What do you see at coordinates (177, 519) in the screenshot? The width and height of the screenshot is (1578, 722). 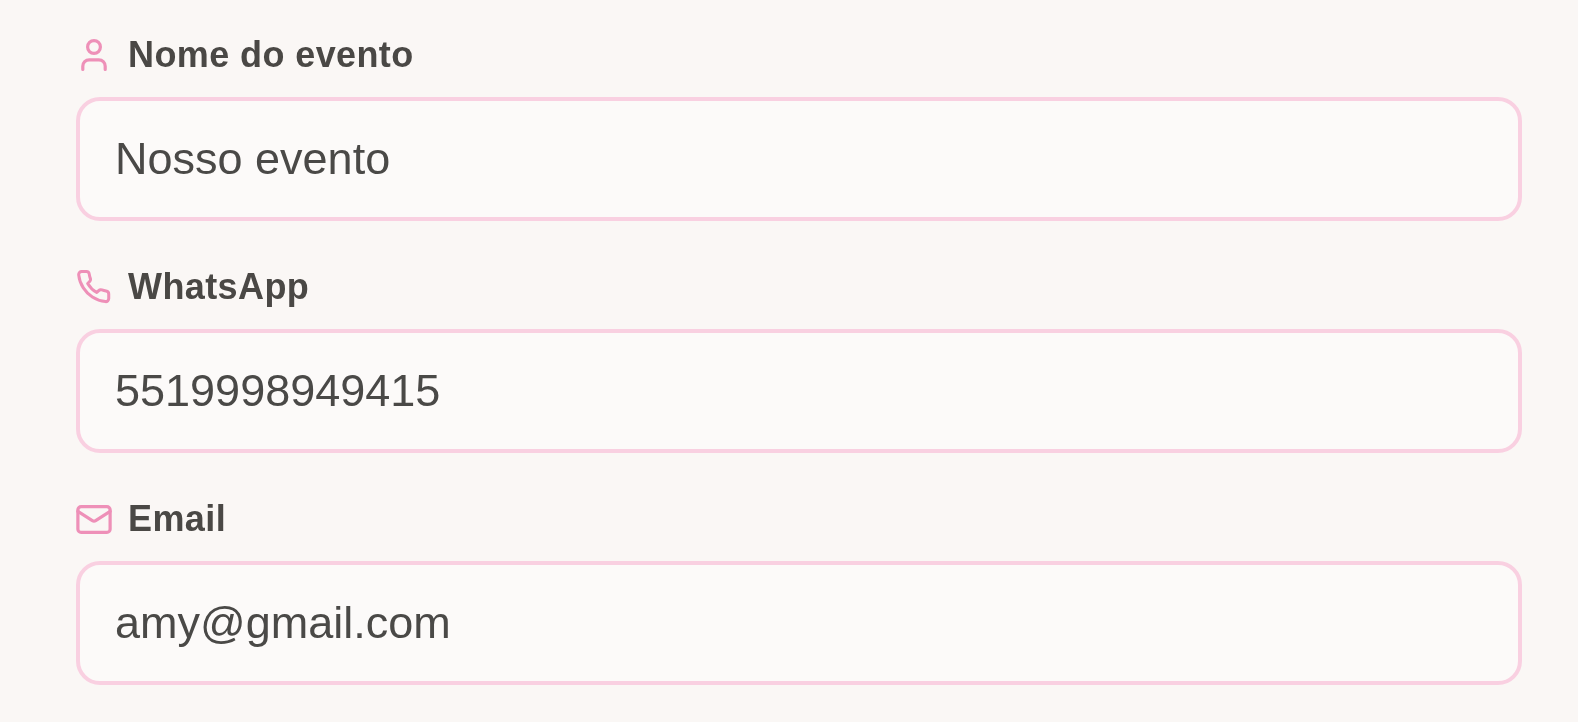 I see `field-label: Email` at bounding box center [177, 519].